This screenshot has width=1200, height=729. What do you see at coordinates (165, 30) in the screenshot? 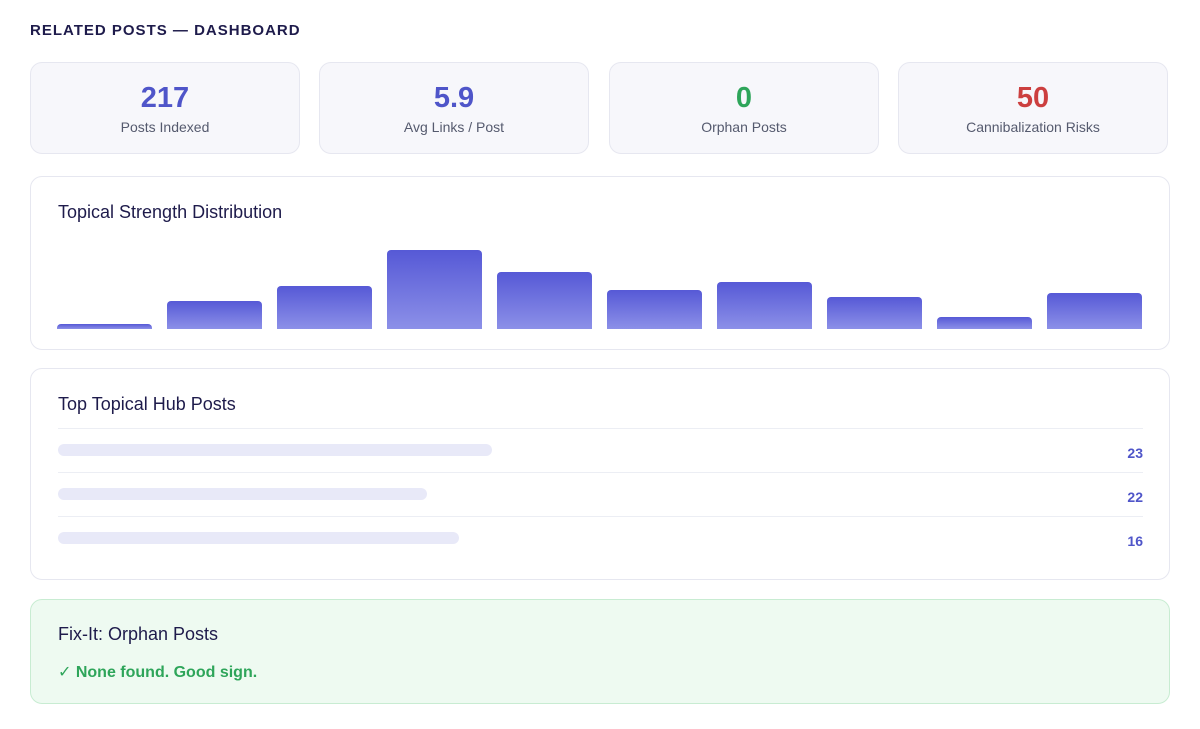
I see `page-title: RELATED POSTS — DASHBOARD` at bounding box center [165, 30].